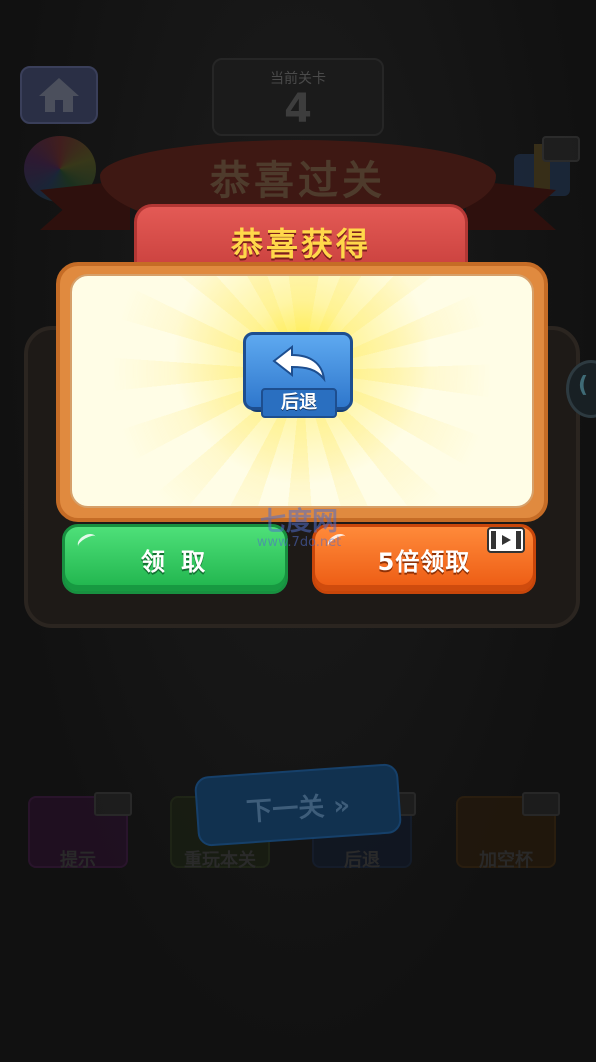  Describe the element at coordinates (298, 109) in the screenshot. I see `level-number: 4` at that location.